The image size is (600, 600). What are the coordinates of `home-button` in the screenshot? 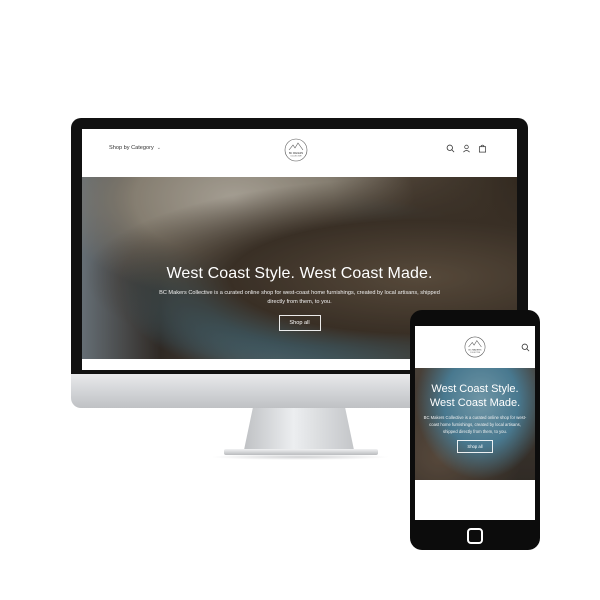 It's located at (475, 536).